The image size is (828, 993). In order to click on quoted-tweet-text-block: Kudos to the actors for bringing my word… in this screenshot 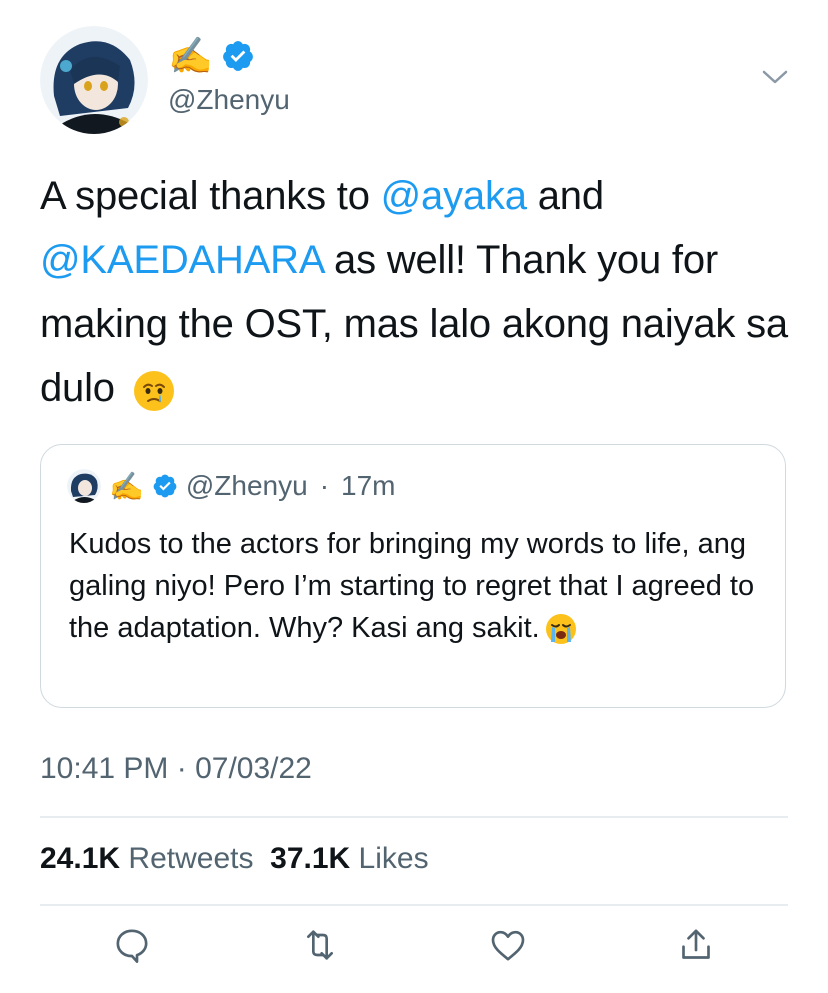, I will do `click(419, 586)`.